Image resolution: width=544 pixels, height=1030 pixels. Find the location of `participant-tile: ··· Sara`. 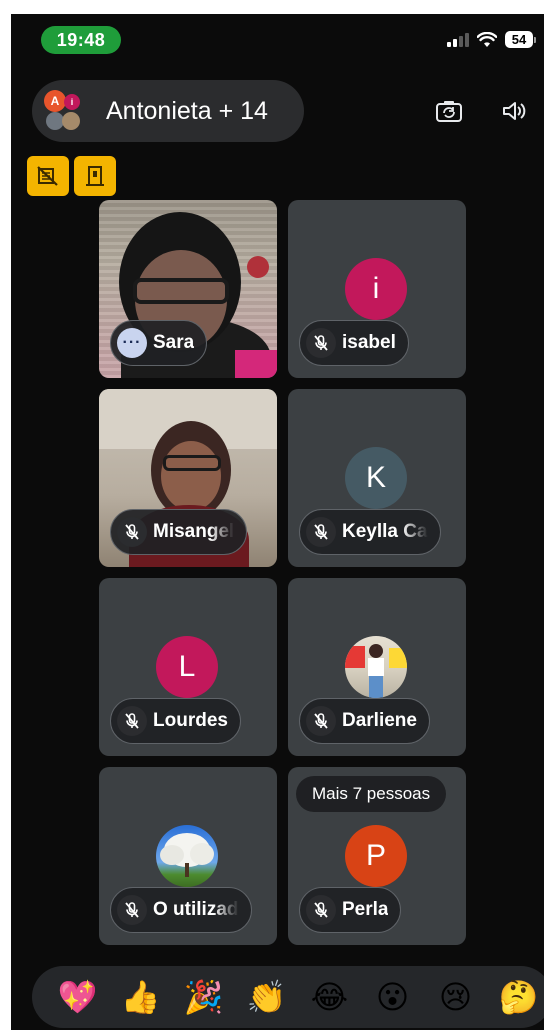

participant-tile: ··· Sara is located at coordinates (188, 289).